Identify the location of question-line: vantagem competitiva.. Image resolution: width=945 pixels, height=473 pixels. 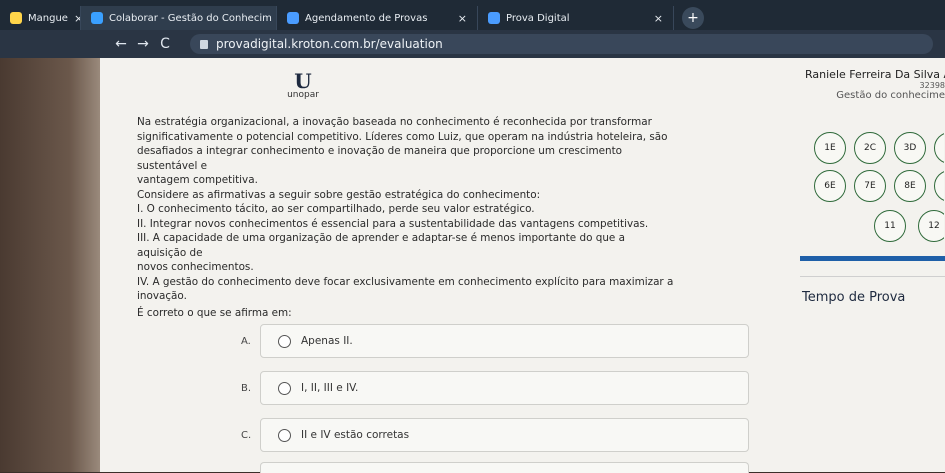
(197, 180).